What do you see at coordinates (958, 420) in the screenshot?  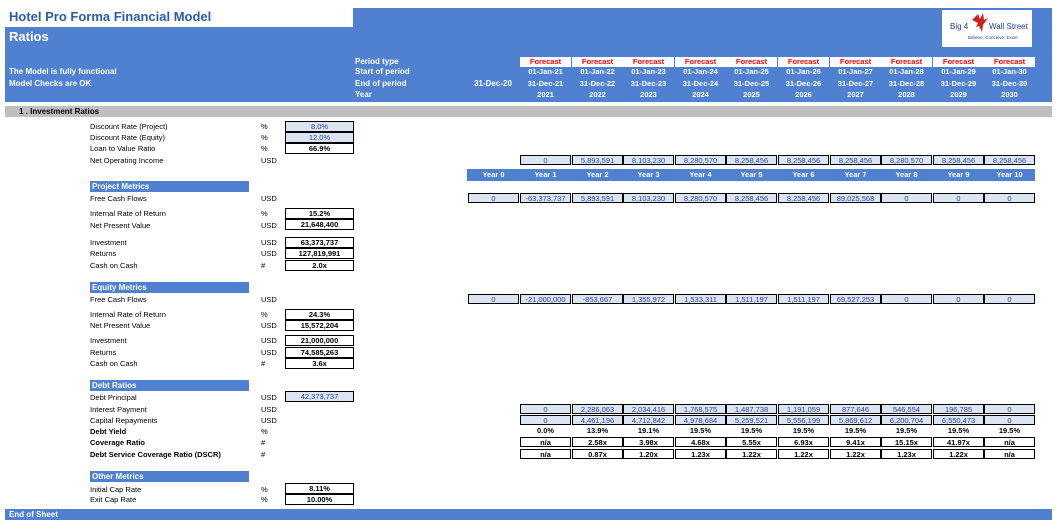 I see `repay-cell: 6,550,473` at bounding box center [958, 420].